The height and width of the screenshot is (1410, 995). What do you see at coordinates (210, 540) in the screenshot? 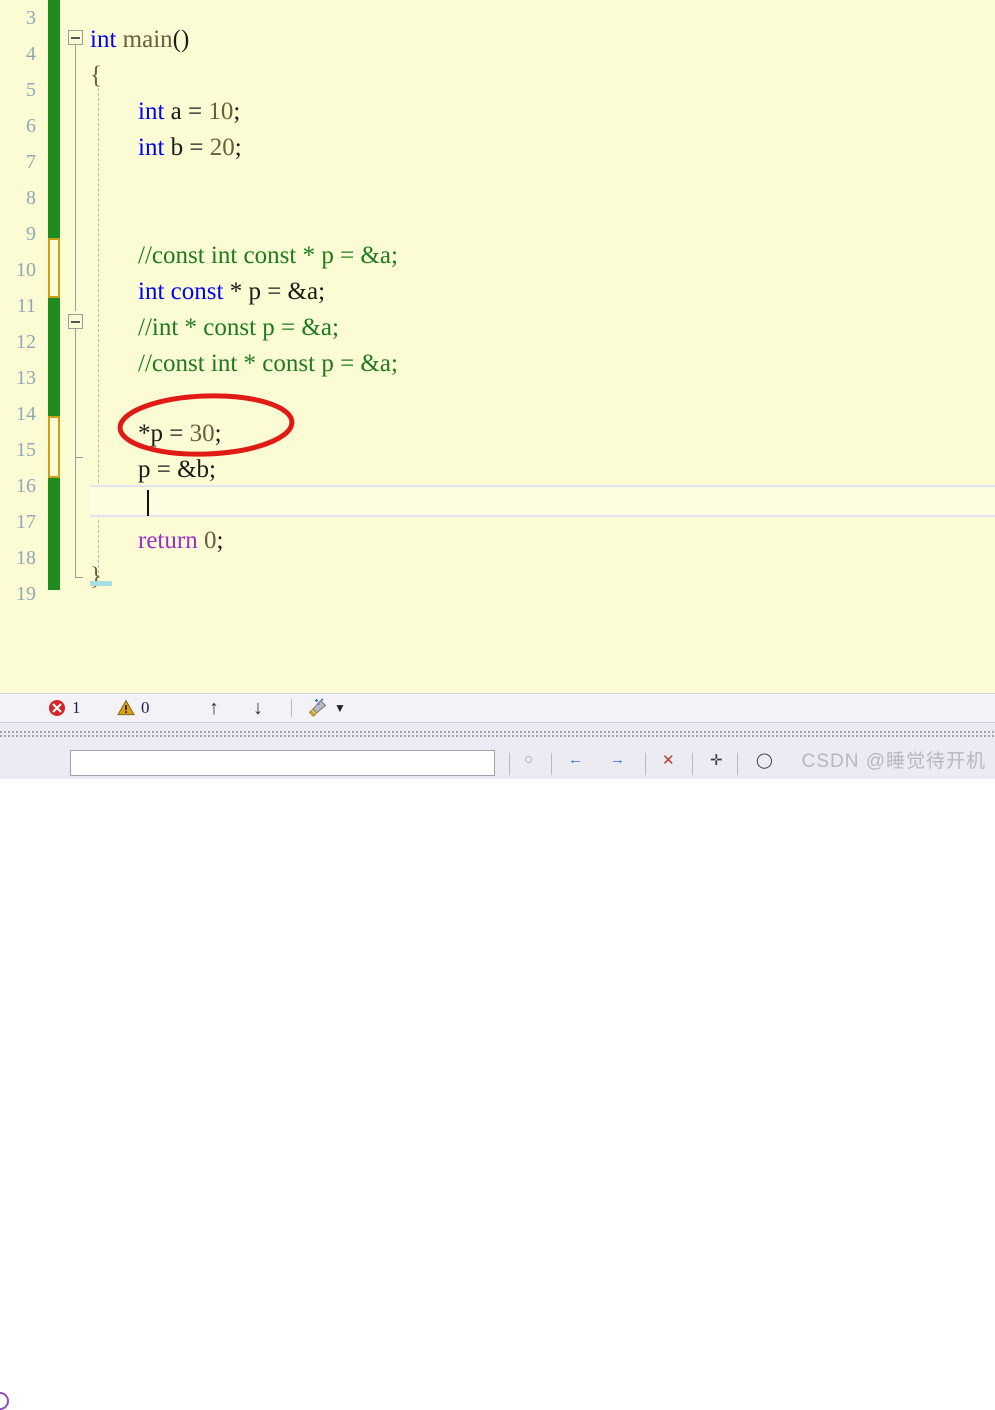
I see `code-token: 0` at bounding box center [210, 540].